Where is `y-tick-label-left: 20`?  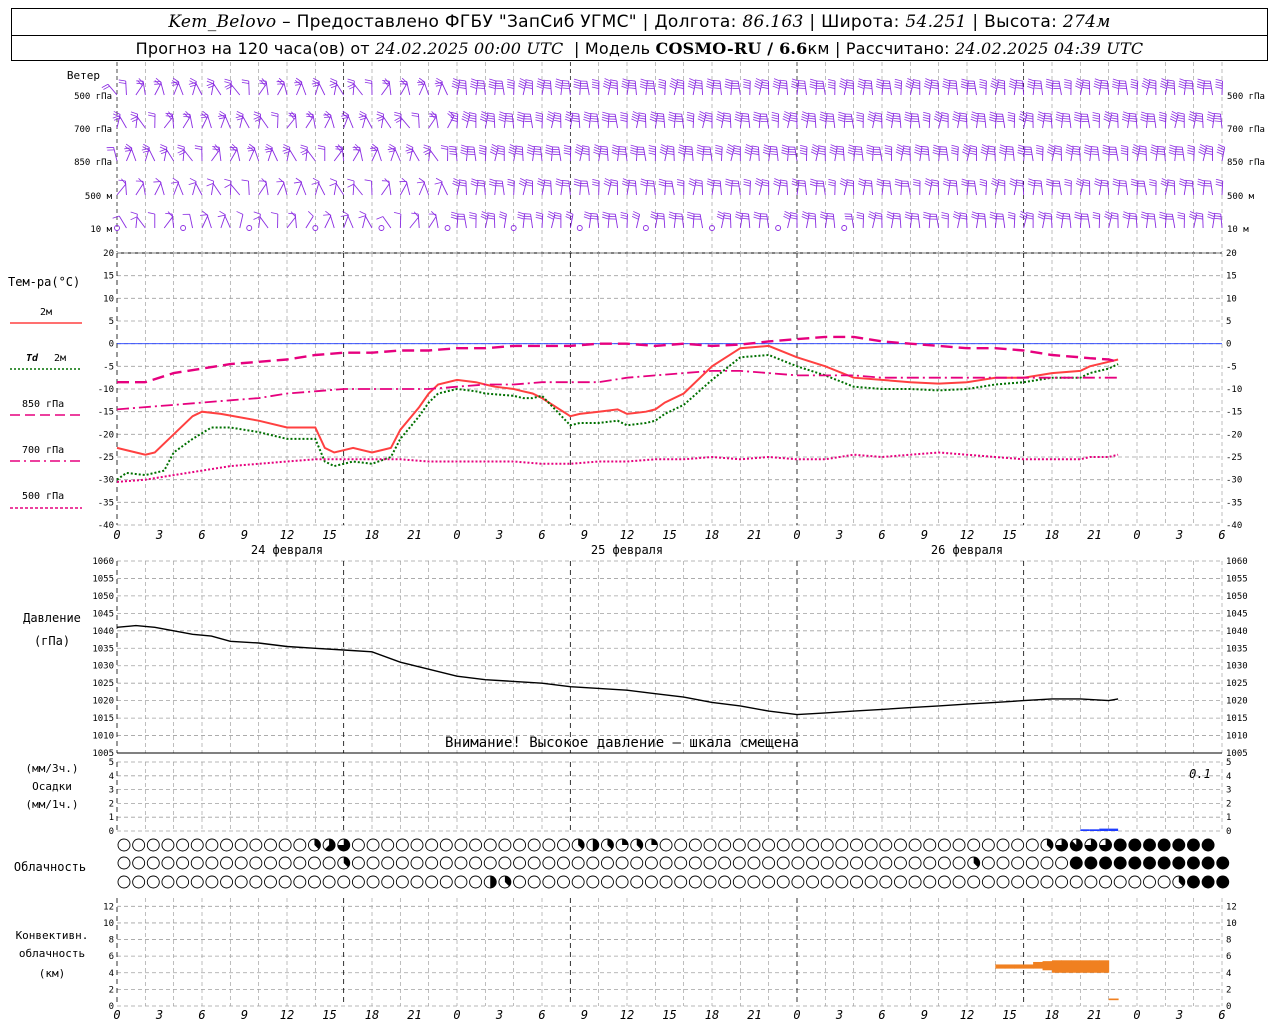 y-tick-label-left: 20 is located at coordinates (108, 254).